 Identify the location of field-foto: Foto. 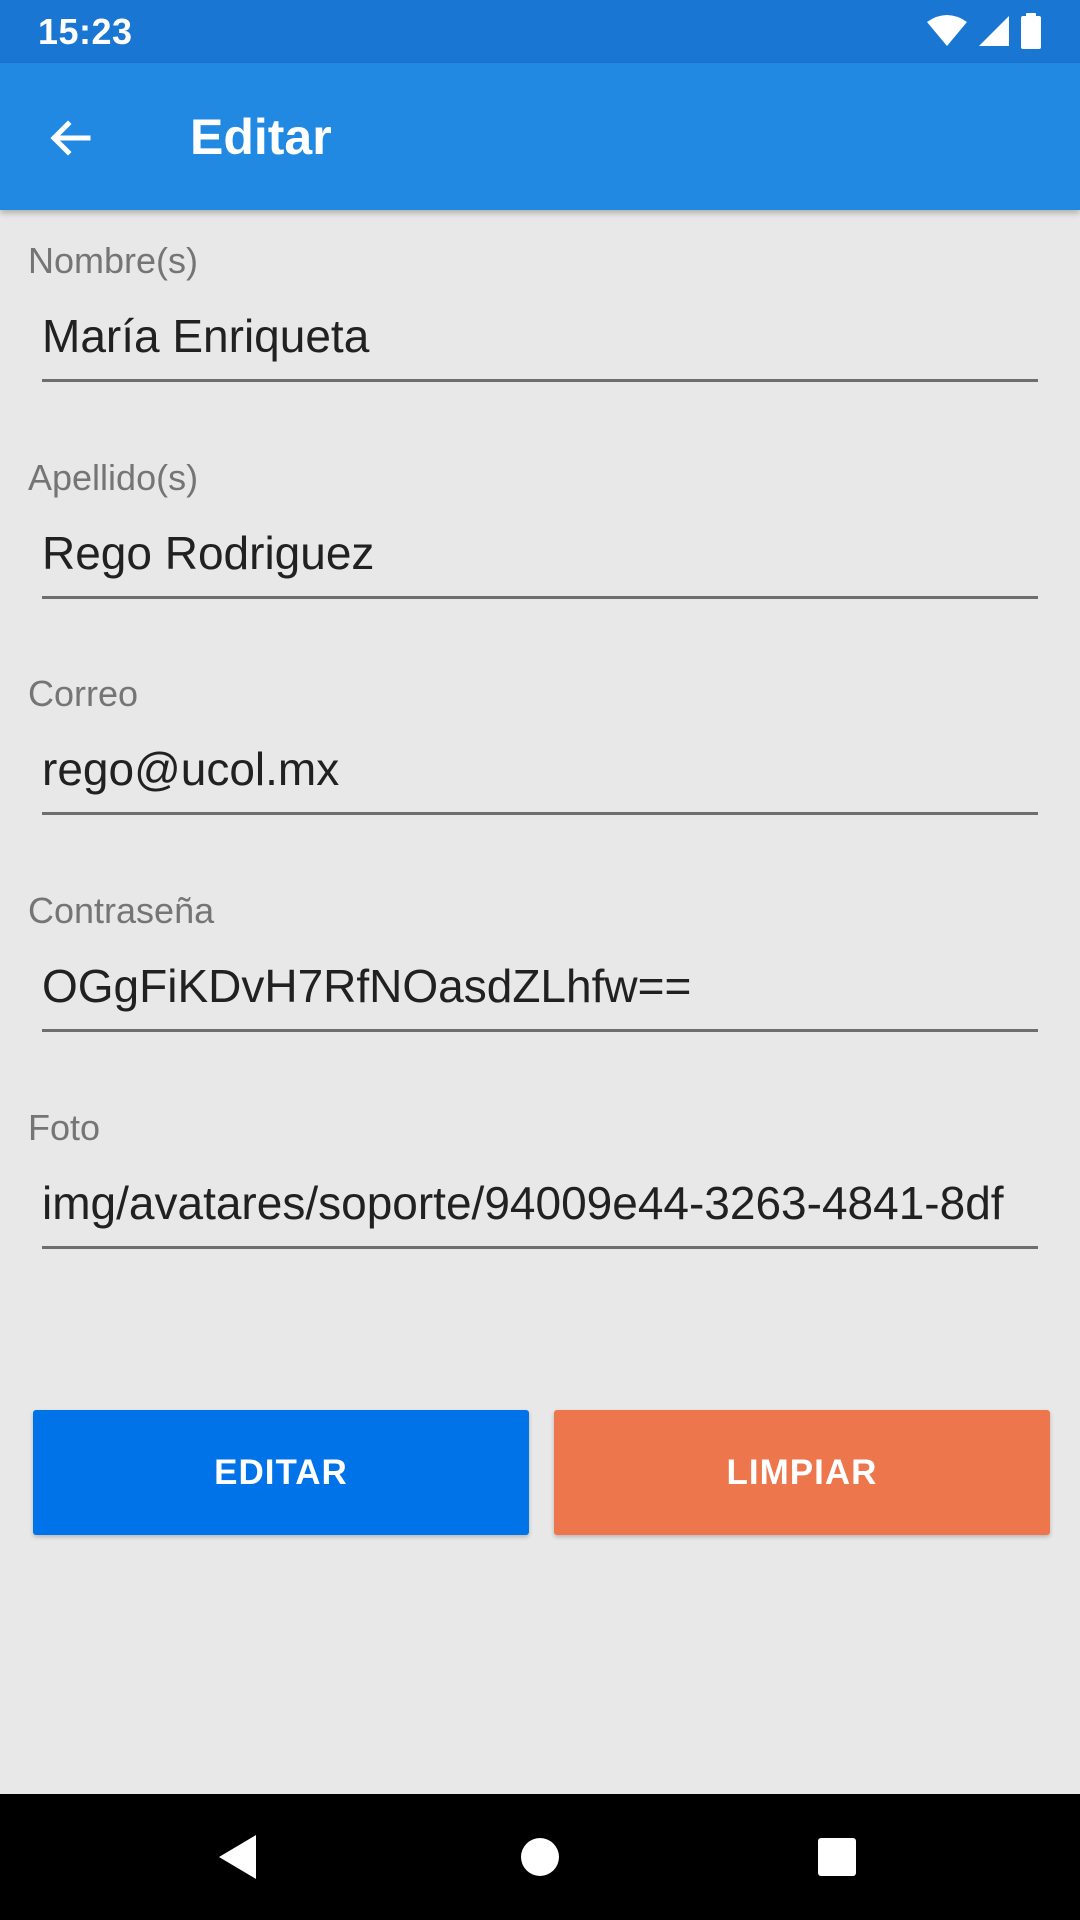
(540, 1205).